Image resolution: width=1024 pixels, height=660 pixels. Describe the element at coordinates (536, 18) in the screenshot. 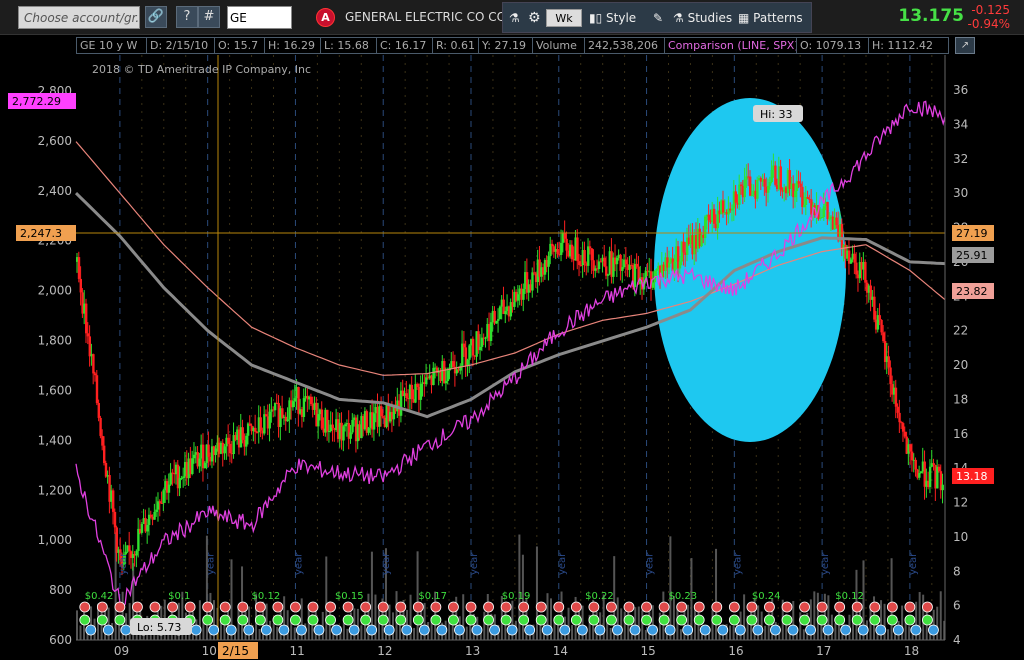

I see `gear-icon: ⚙` at that location.